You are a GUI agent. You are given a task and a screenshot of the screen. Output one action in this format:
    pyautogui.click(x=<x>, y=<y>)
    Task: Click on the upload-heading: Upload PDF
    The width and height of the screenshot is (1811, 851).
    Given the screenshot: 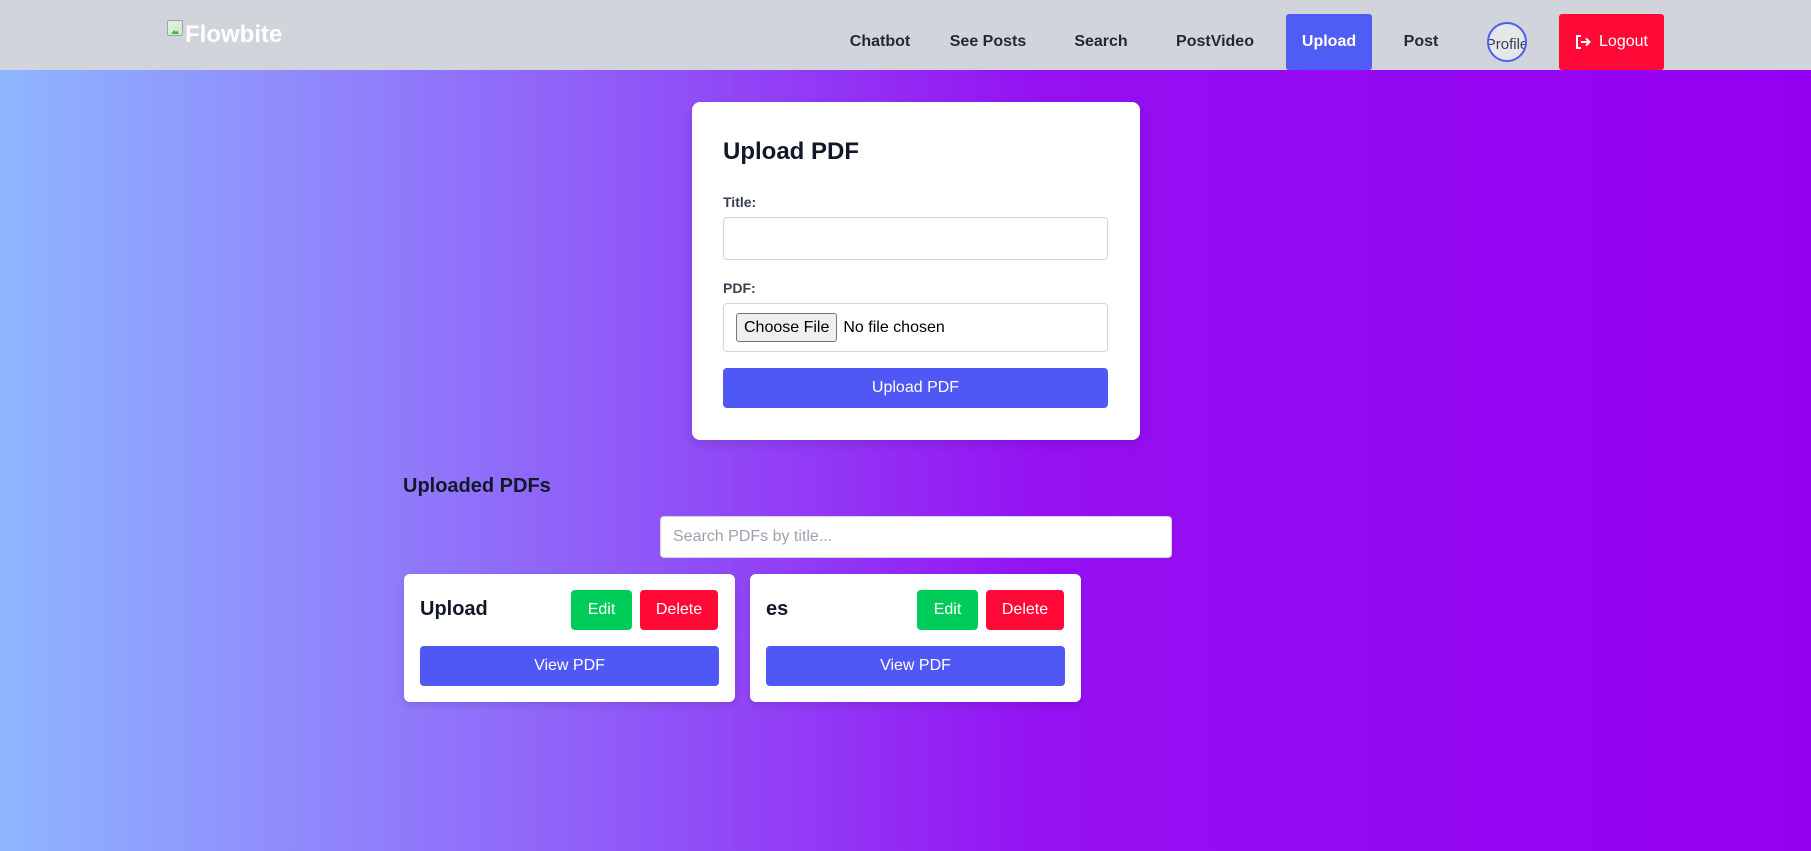 What is the action you would take?
    pyautogui.click(x=791, y=151)
    